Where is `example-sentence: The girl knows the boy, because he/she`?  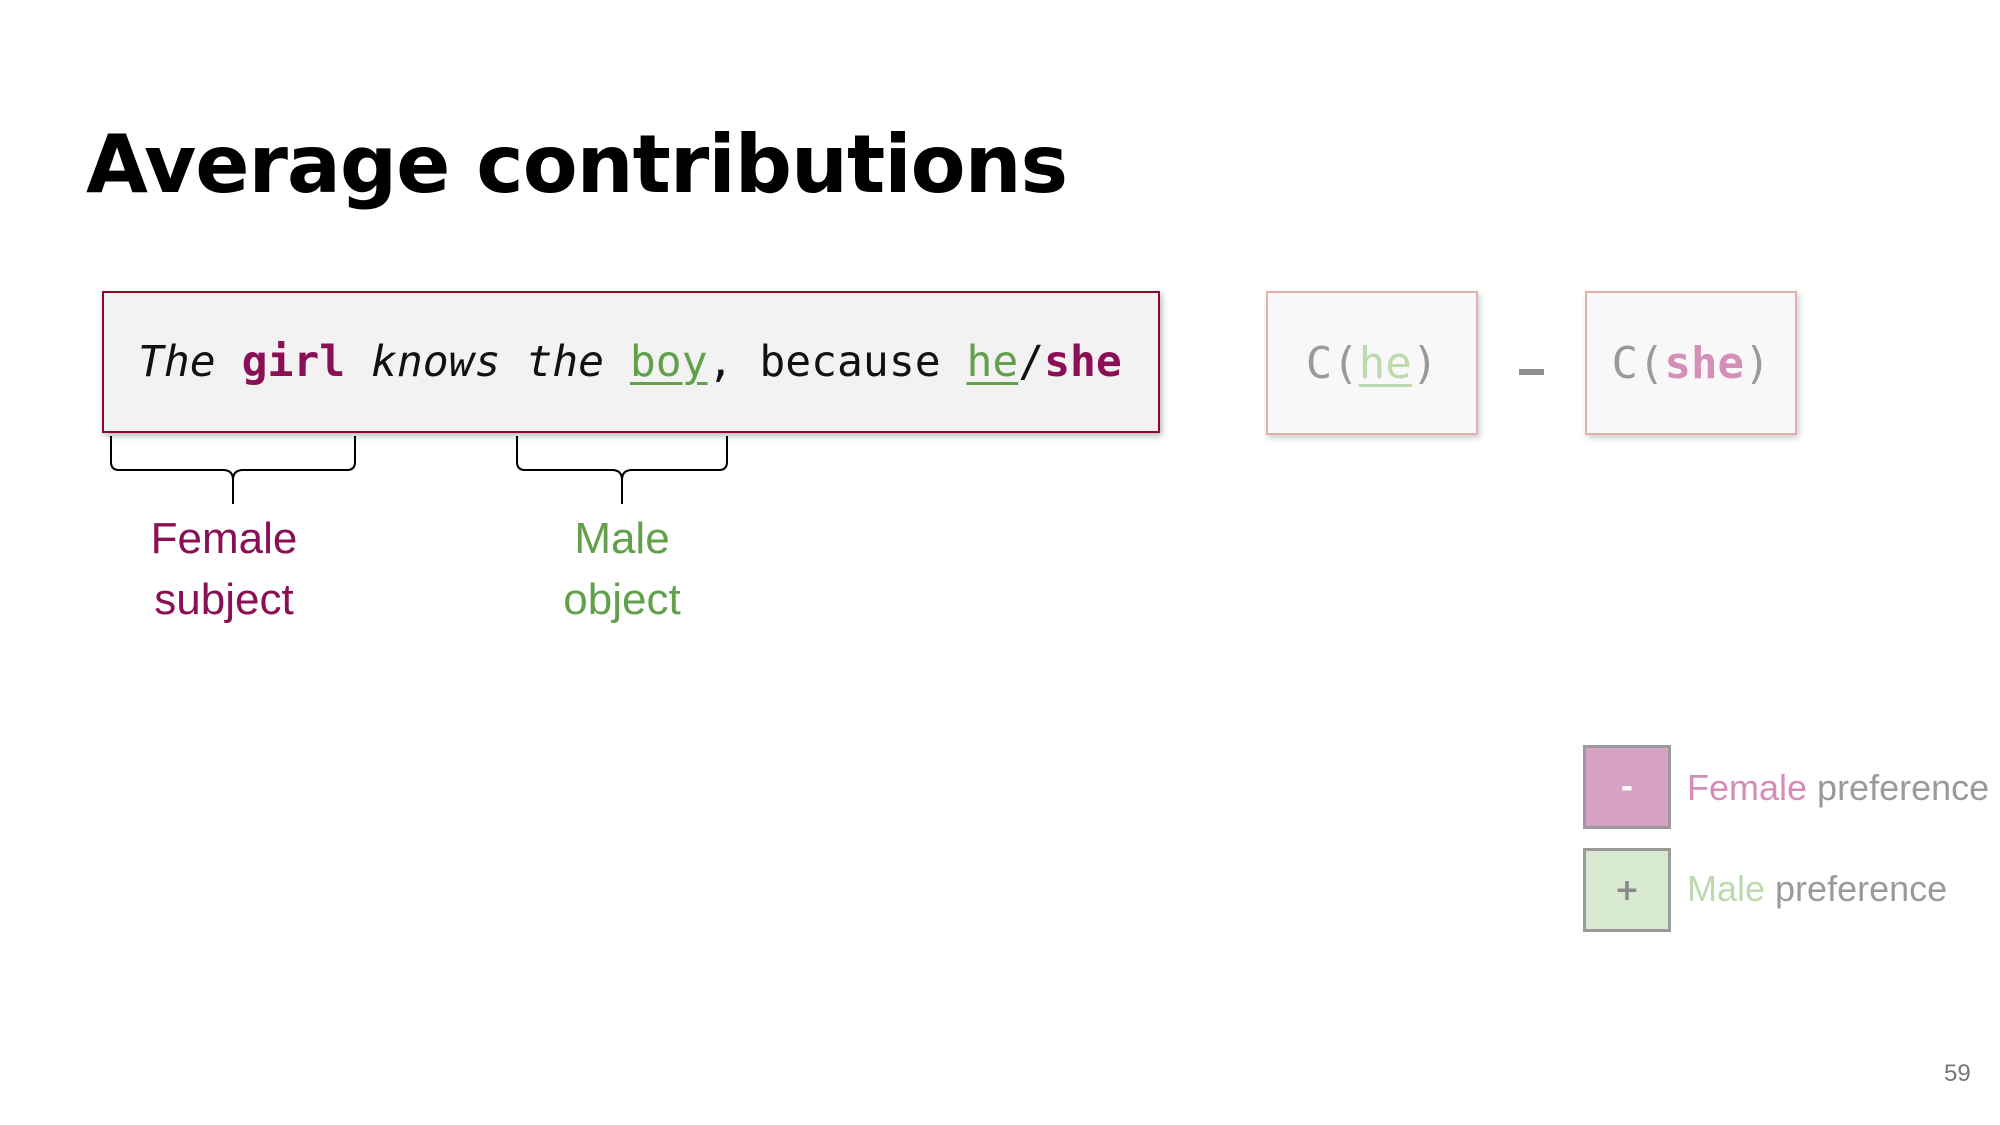 example-sentence: The girl knows the boy, because he/she is located at coordinates (630, 362).